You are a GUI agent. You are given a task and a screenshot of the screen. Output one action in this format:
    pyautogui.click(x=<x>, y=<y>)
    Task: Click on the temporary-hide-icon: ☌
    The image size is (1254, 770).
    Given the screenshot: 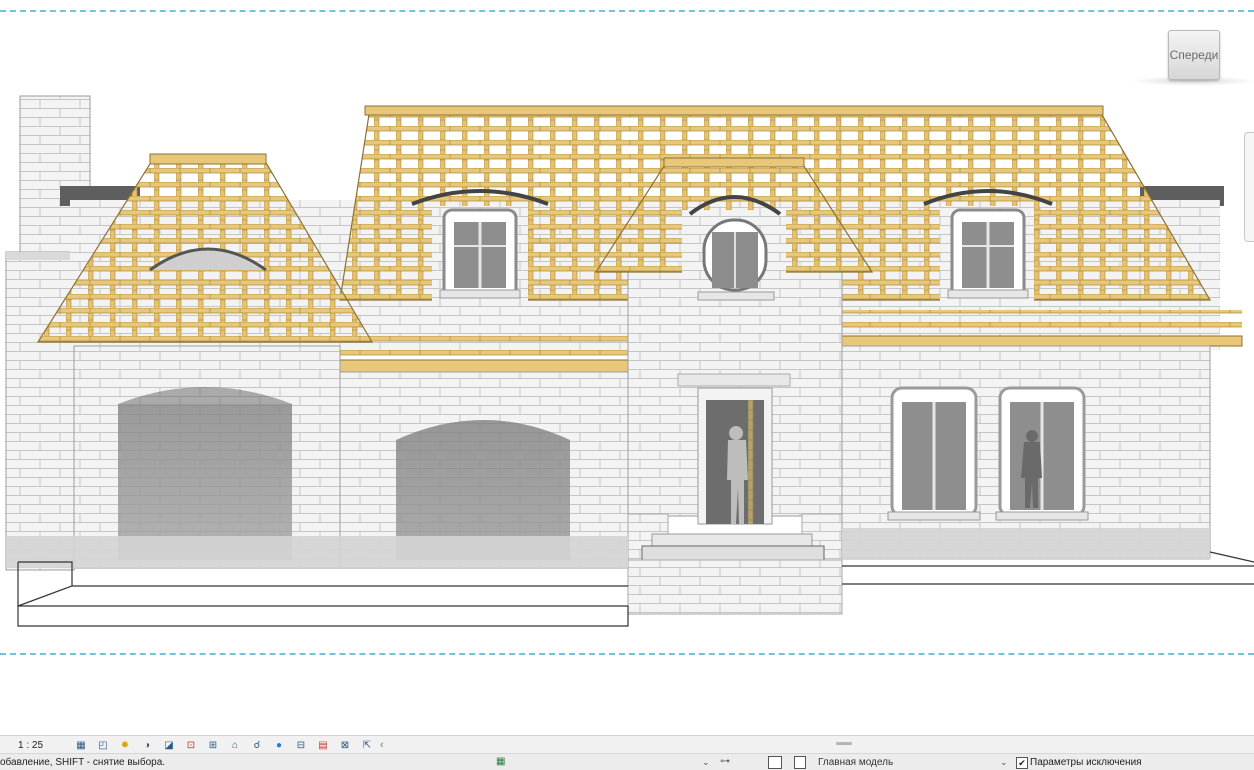 What is the action you would take?
    pyautogui.click(x=257, y=745)
    